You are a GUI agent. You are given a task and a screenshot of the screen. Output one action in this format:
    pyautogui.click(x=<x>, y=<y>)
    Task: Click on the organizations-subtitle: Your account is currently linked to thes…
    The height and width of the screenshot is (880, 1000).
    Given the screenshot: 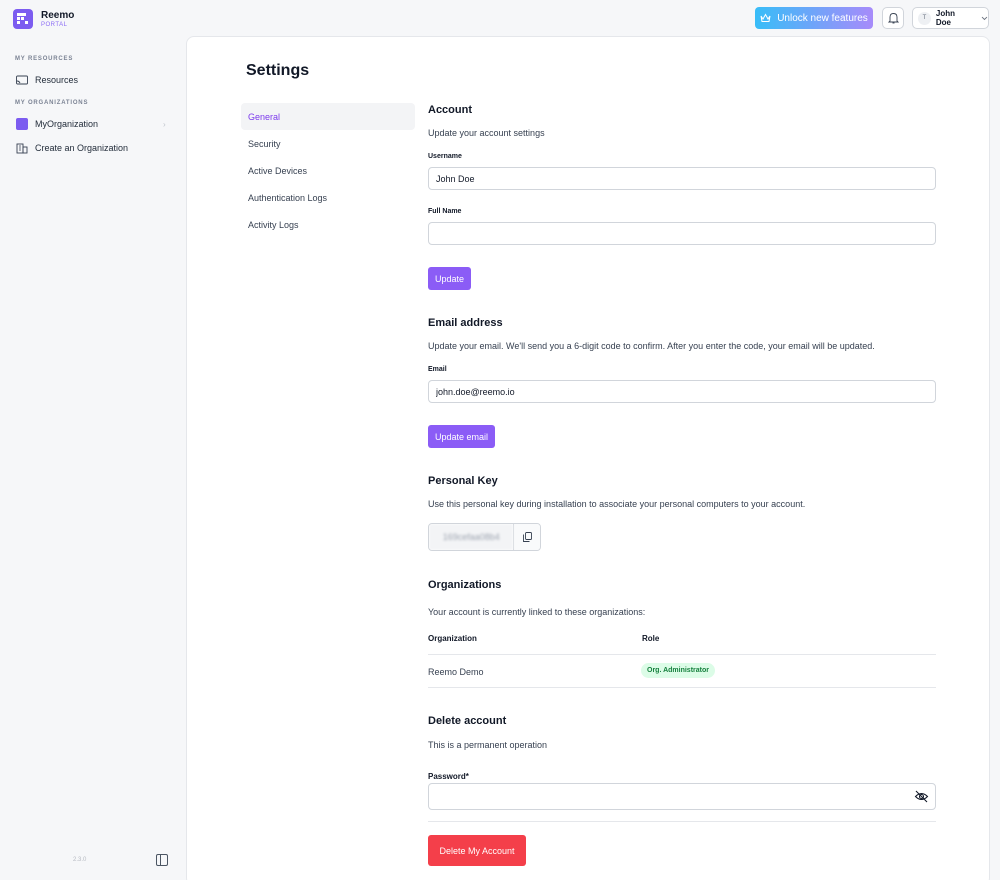 What is the action you would take?
    pyautogui.click(x=537, y=612)
    